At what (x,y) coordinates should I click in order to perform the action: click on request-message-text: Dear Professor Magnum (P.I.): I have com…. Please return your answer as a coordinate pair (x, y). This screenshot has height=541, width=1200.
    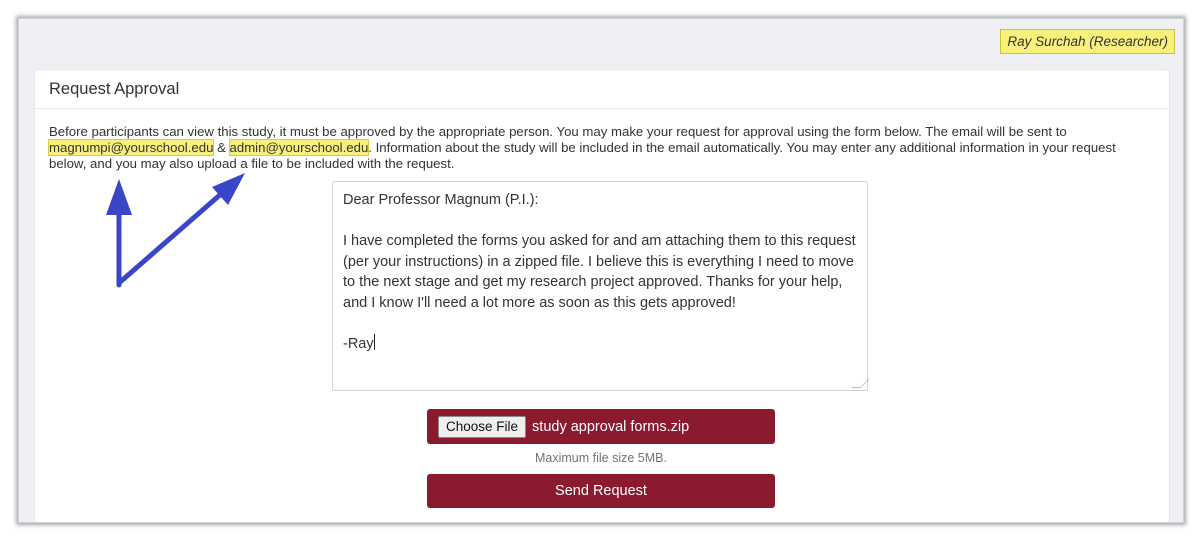
    Looking at the image, I should click on (599, 272).